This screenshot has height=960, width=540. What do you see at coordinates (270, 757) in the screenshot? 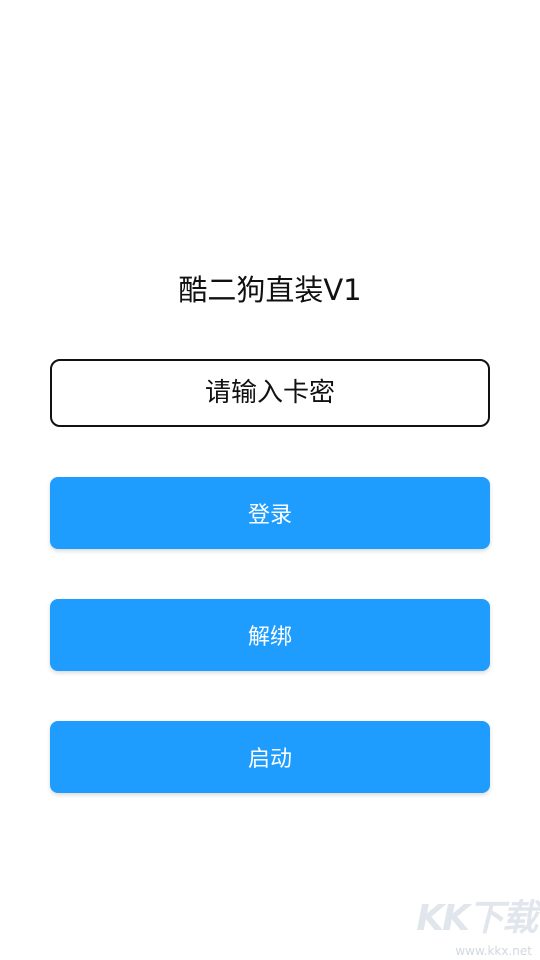
I see `start-button: 启动` at bounding box center [270, 757].